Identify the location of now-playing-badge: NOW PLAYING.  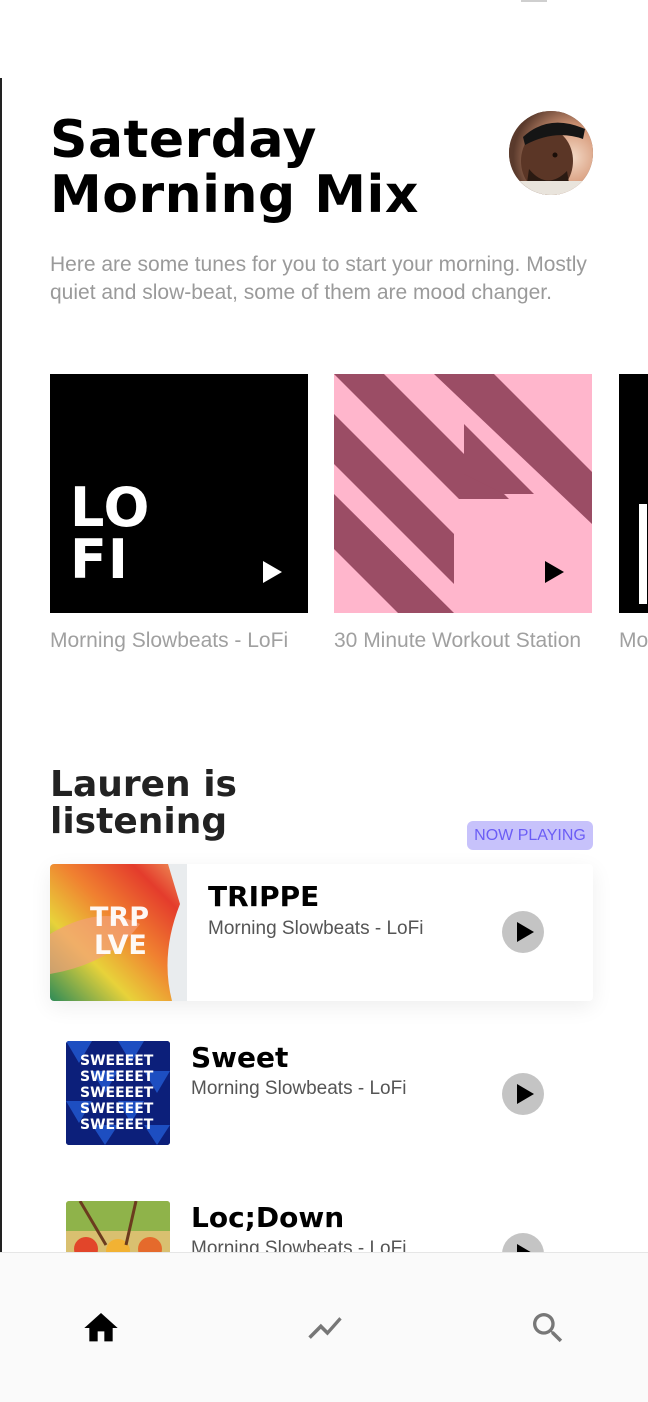
(530, 835).